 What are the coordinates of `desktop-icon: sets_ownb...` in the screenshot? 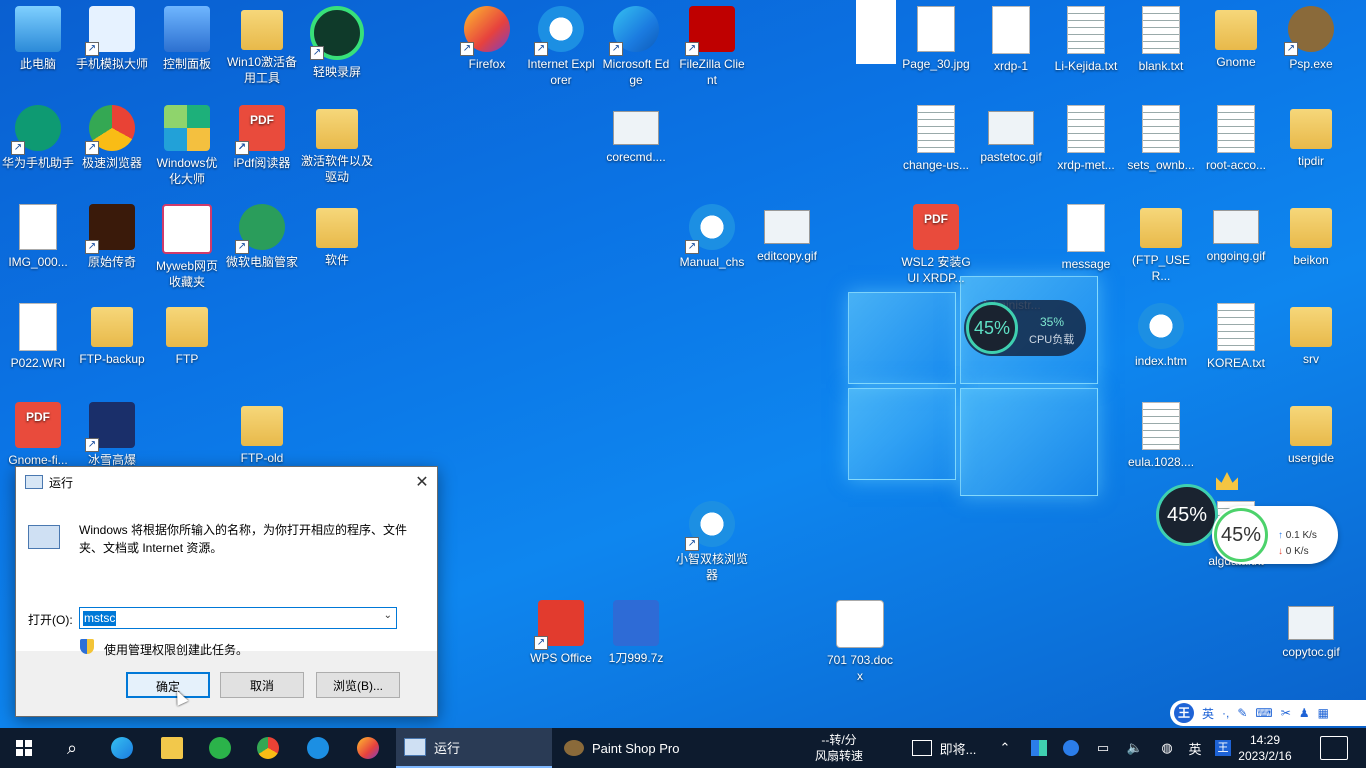 It's located at (1161, 136).